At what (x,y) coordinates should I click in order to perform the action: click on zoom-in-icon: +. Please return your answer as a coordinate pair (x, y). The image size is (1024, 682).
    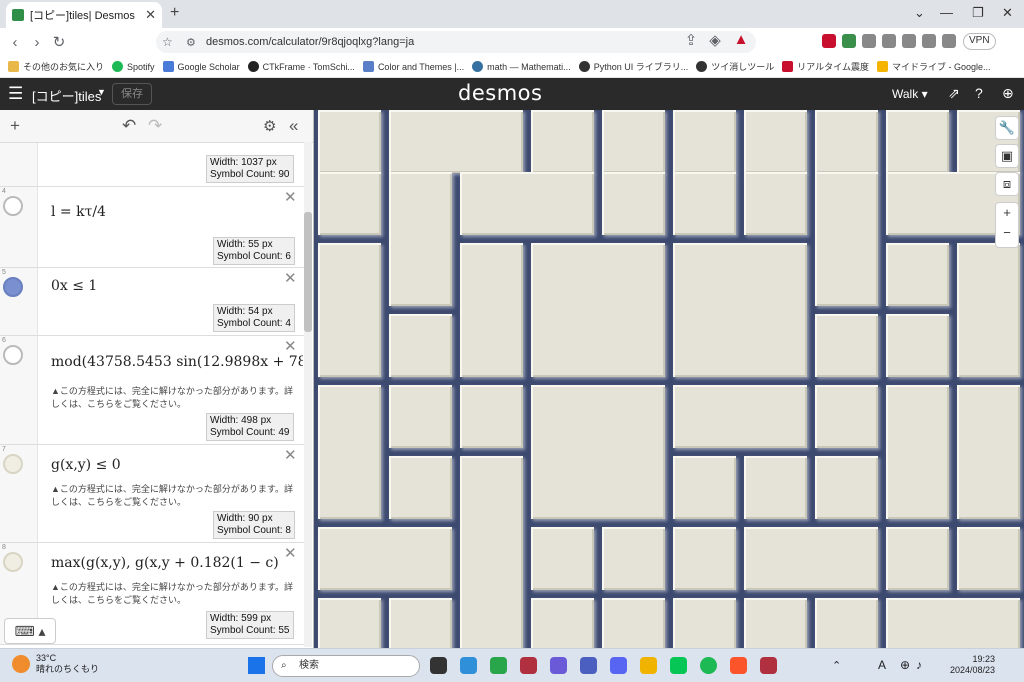
    Looking at the image, I should click on (1007, 213).